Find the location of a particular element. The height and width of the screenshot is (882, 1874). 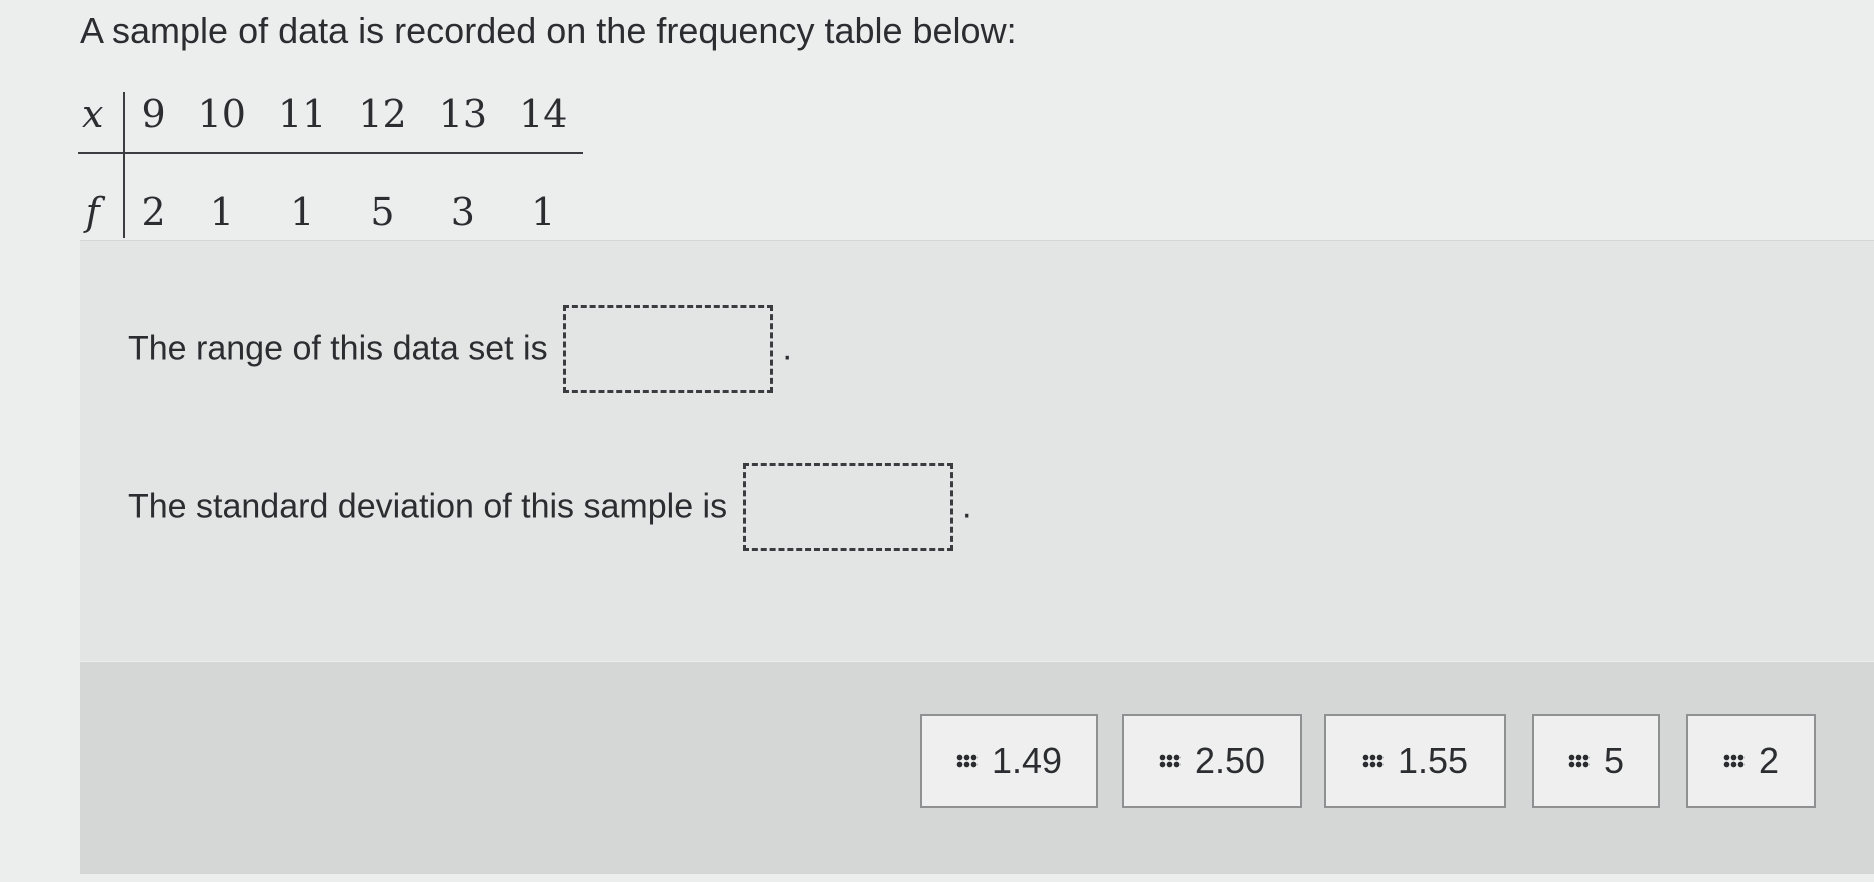

f-row: f 2 1 1 5 3 1 is located at coordinates (330, 195).